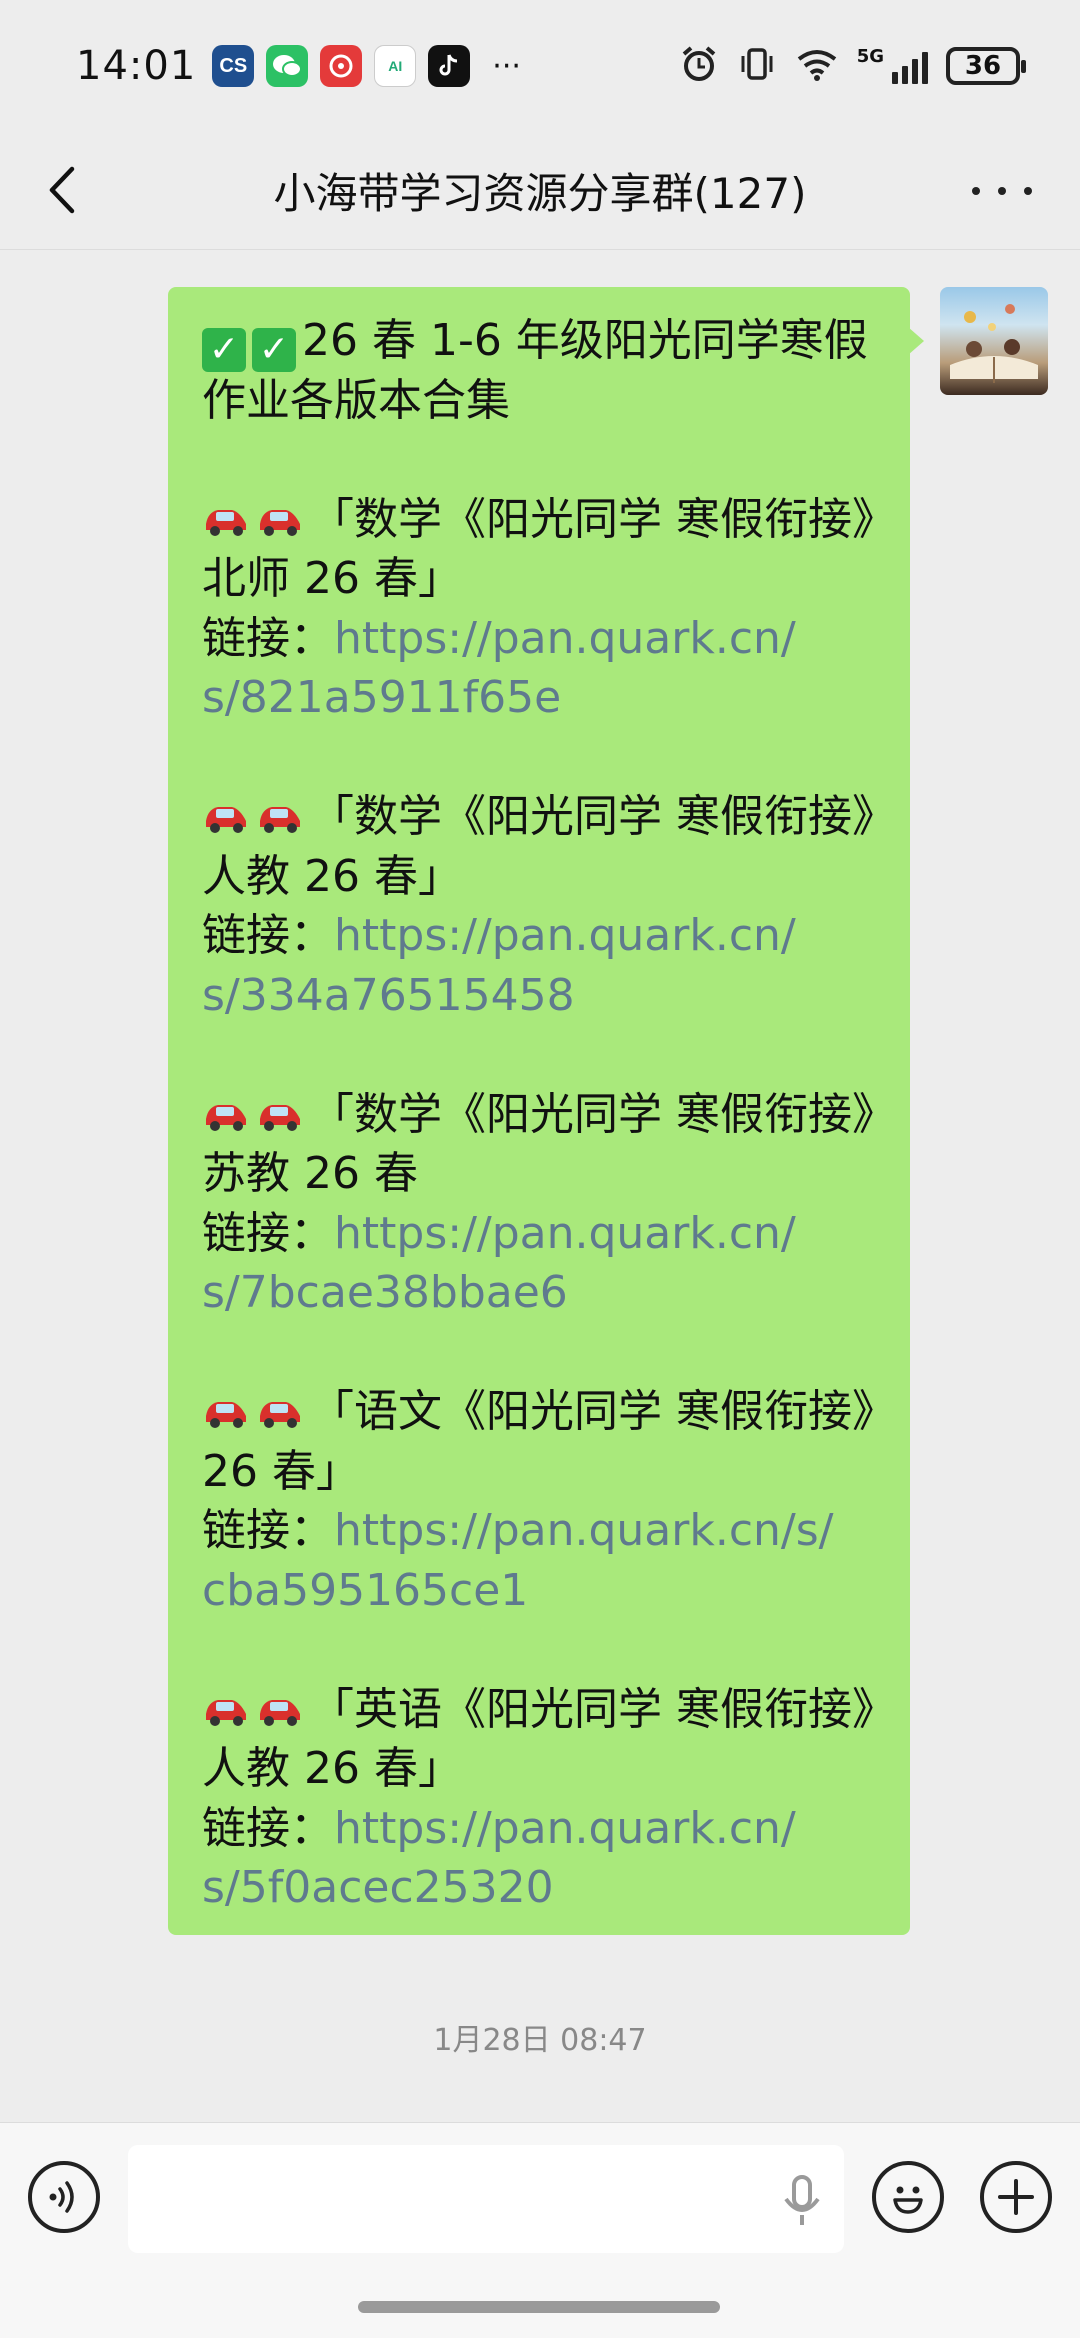  I want to click on item-title-line2: 26 春」, so click(281, 1471).